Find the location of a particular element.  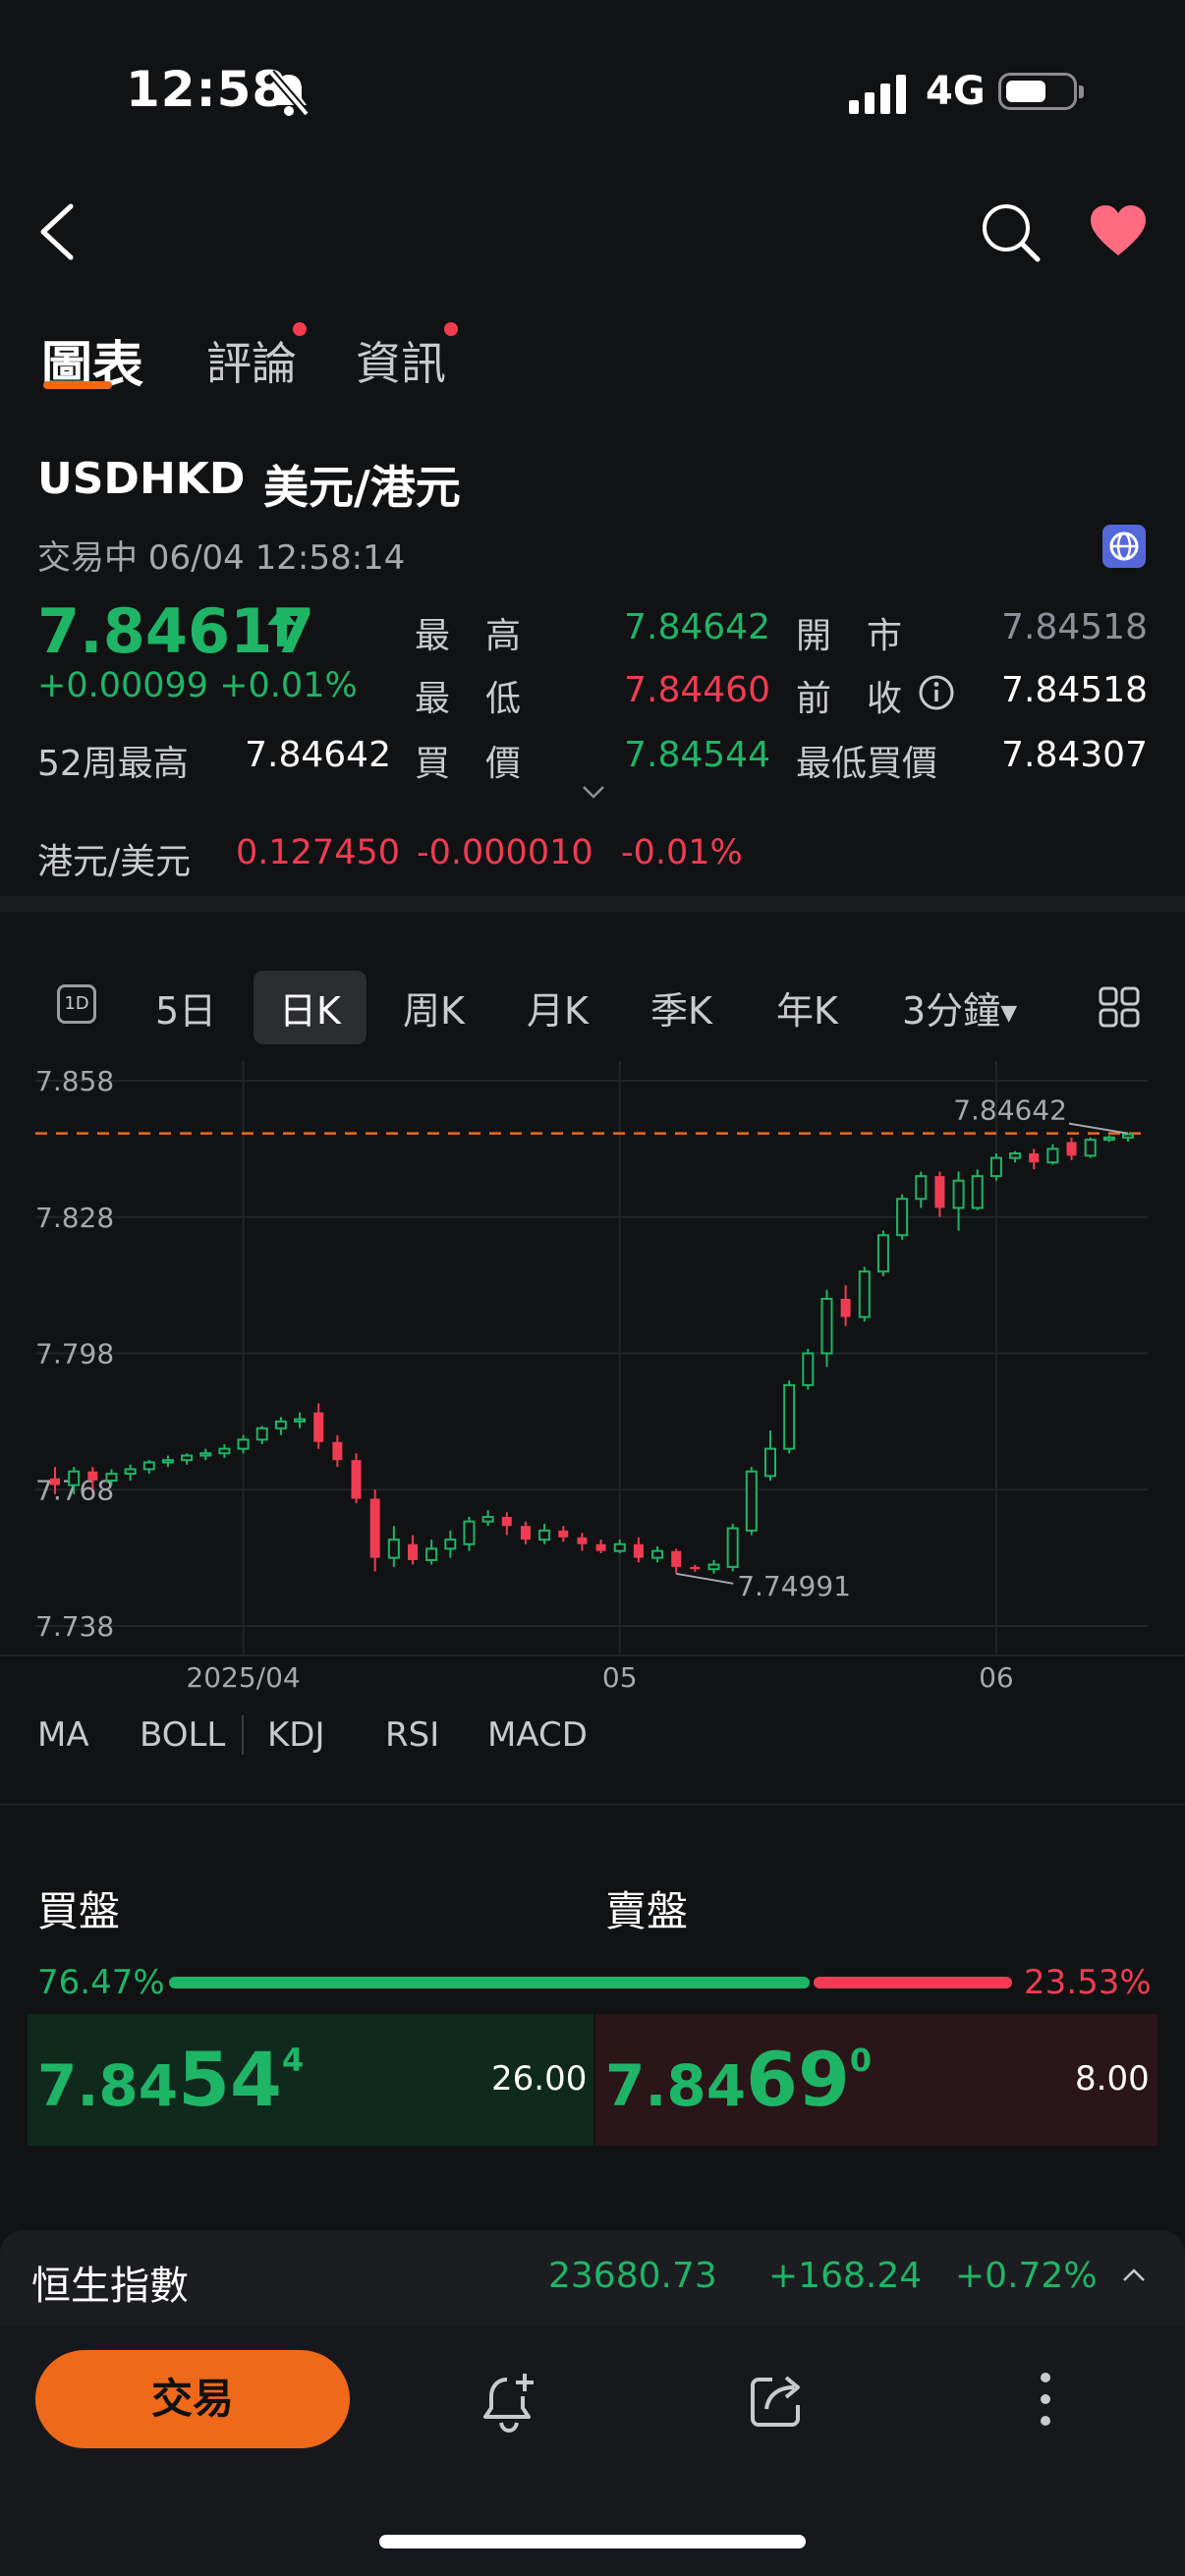

bid-value: 7.84544 is located at coordinates (697, 755).